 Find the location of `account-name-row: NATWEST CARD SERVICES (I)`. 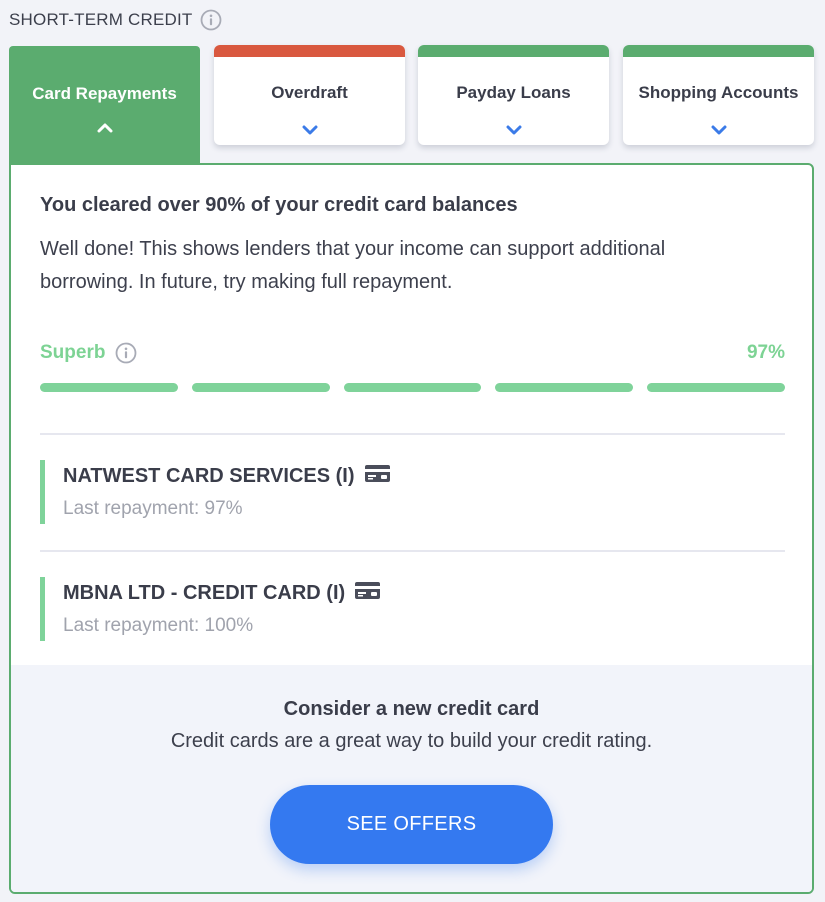

account-name-row: NATWEST CARD SERVICES (I) is located at coordinates (227, 476).